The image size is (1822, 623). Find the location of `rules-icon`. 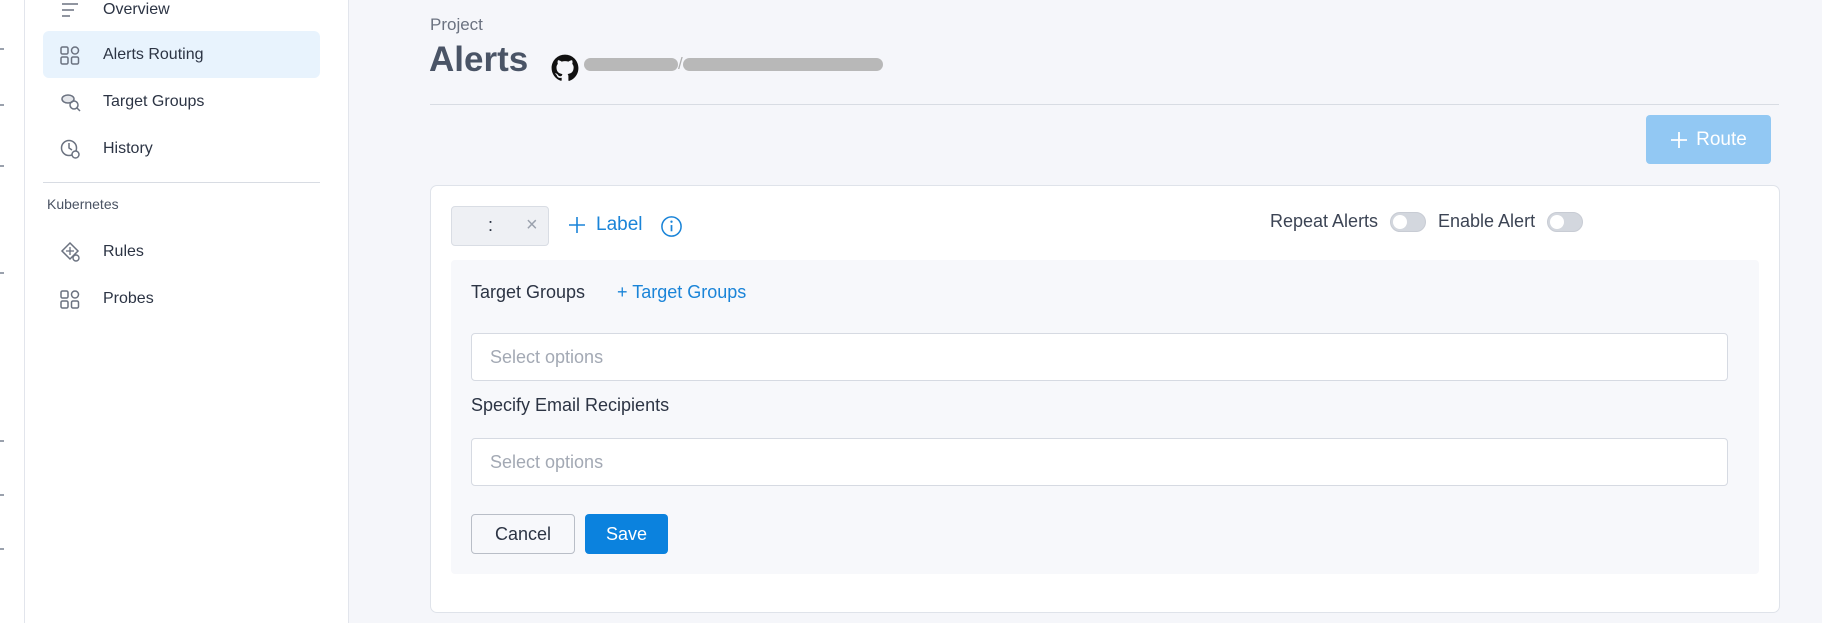

rules-icon is located at coordinates (70, 252).